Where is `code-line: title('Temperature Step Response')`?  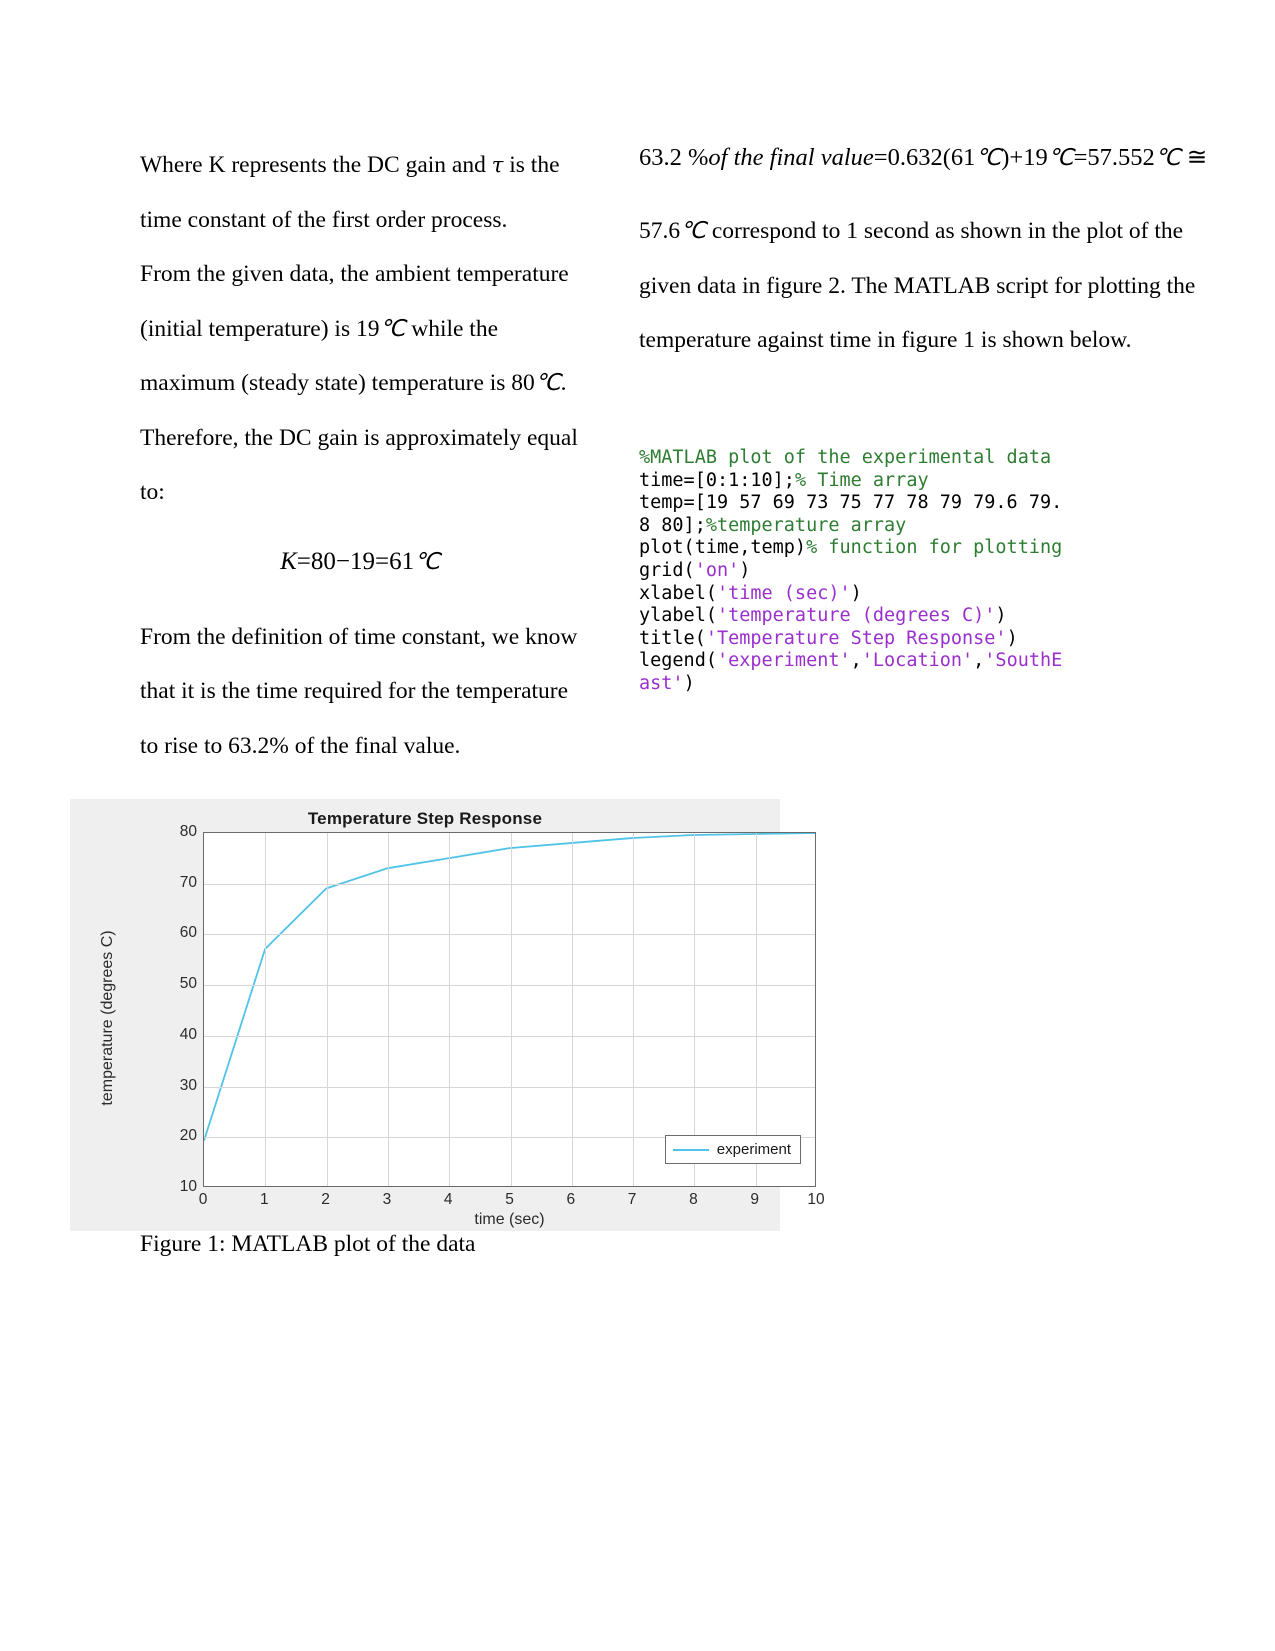 code-line: title('Temperature Step Response') is located at coordinates (854, 639).